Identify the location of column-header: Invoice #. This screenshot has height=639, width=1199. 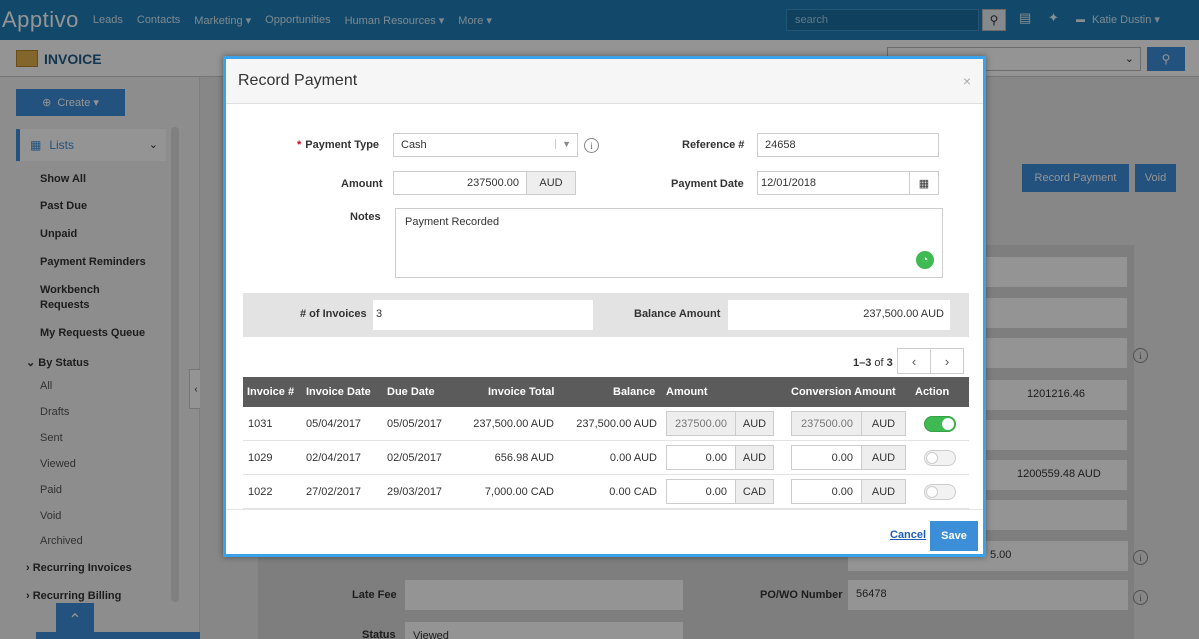
(271, 392).